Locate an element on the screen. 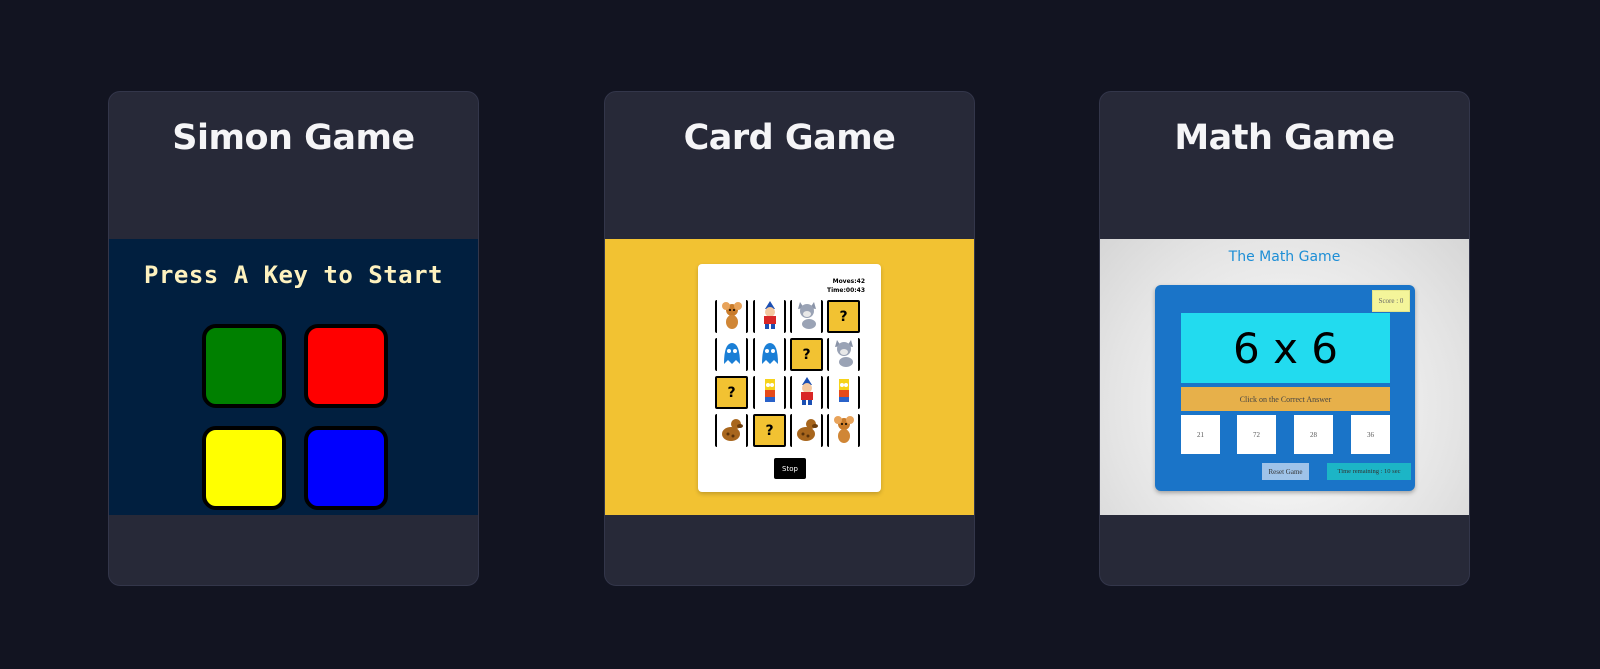  moves-counter: Moves:42 is located at coordinates (848, 281).